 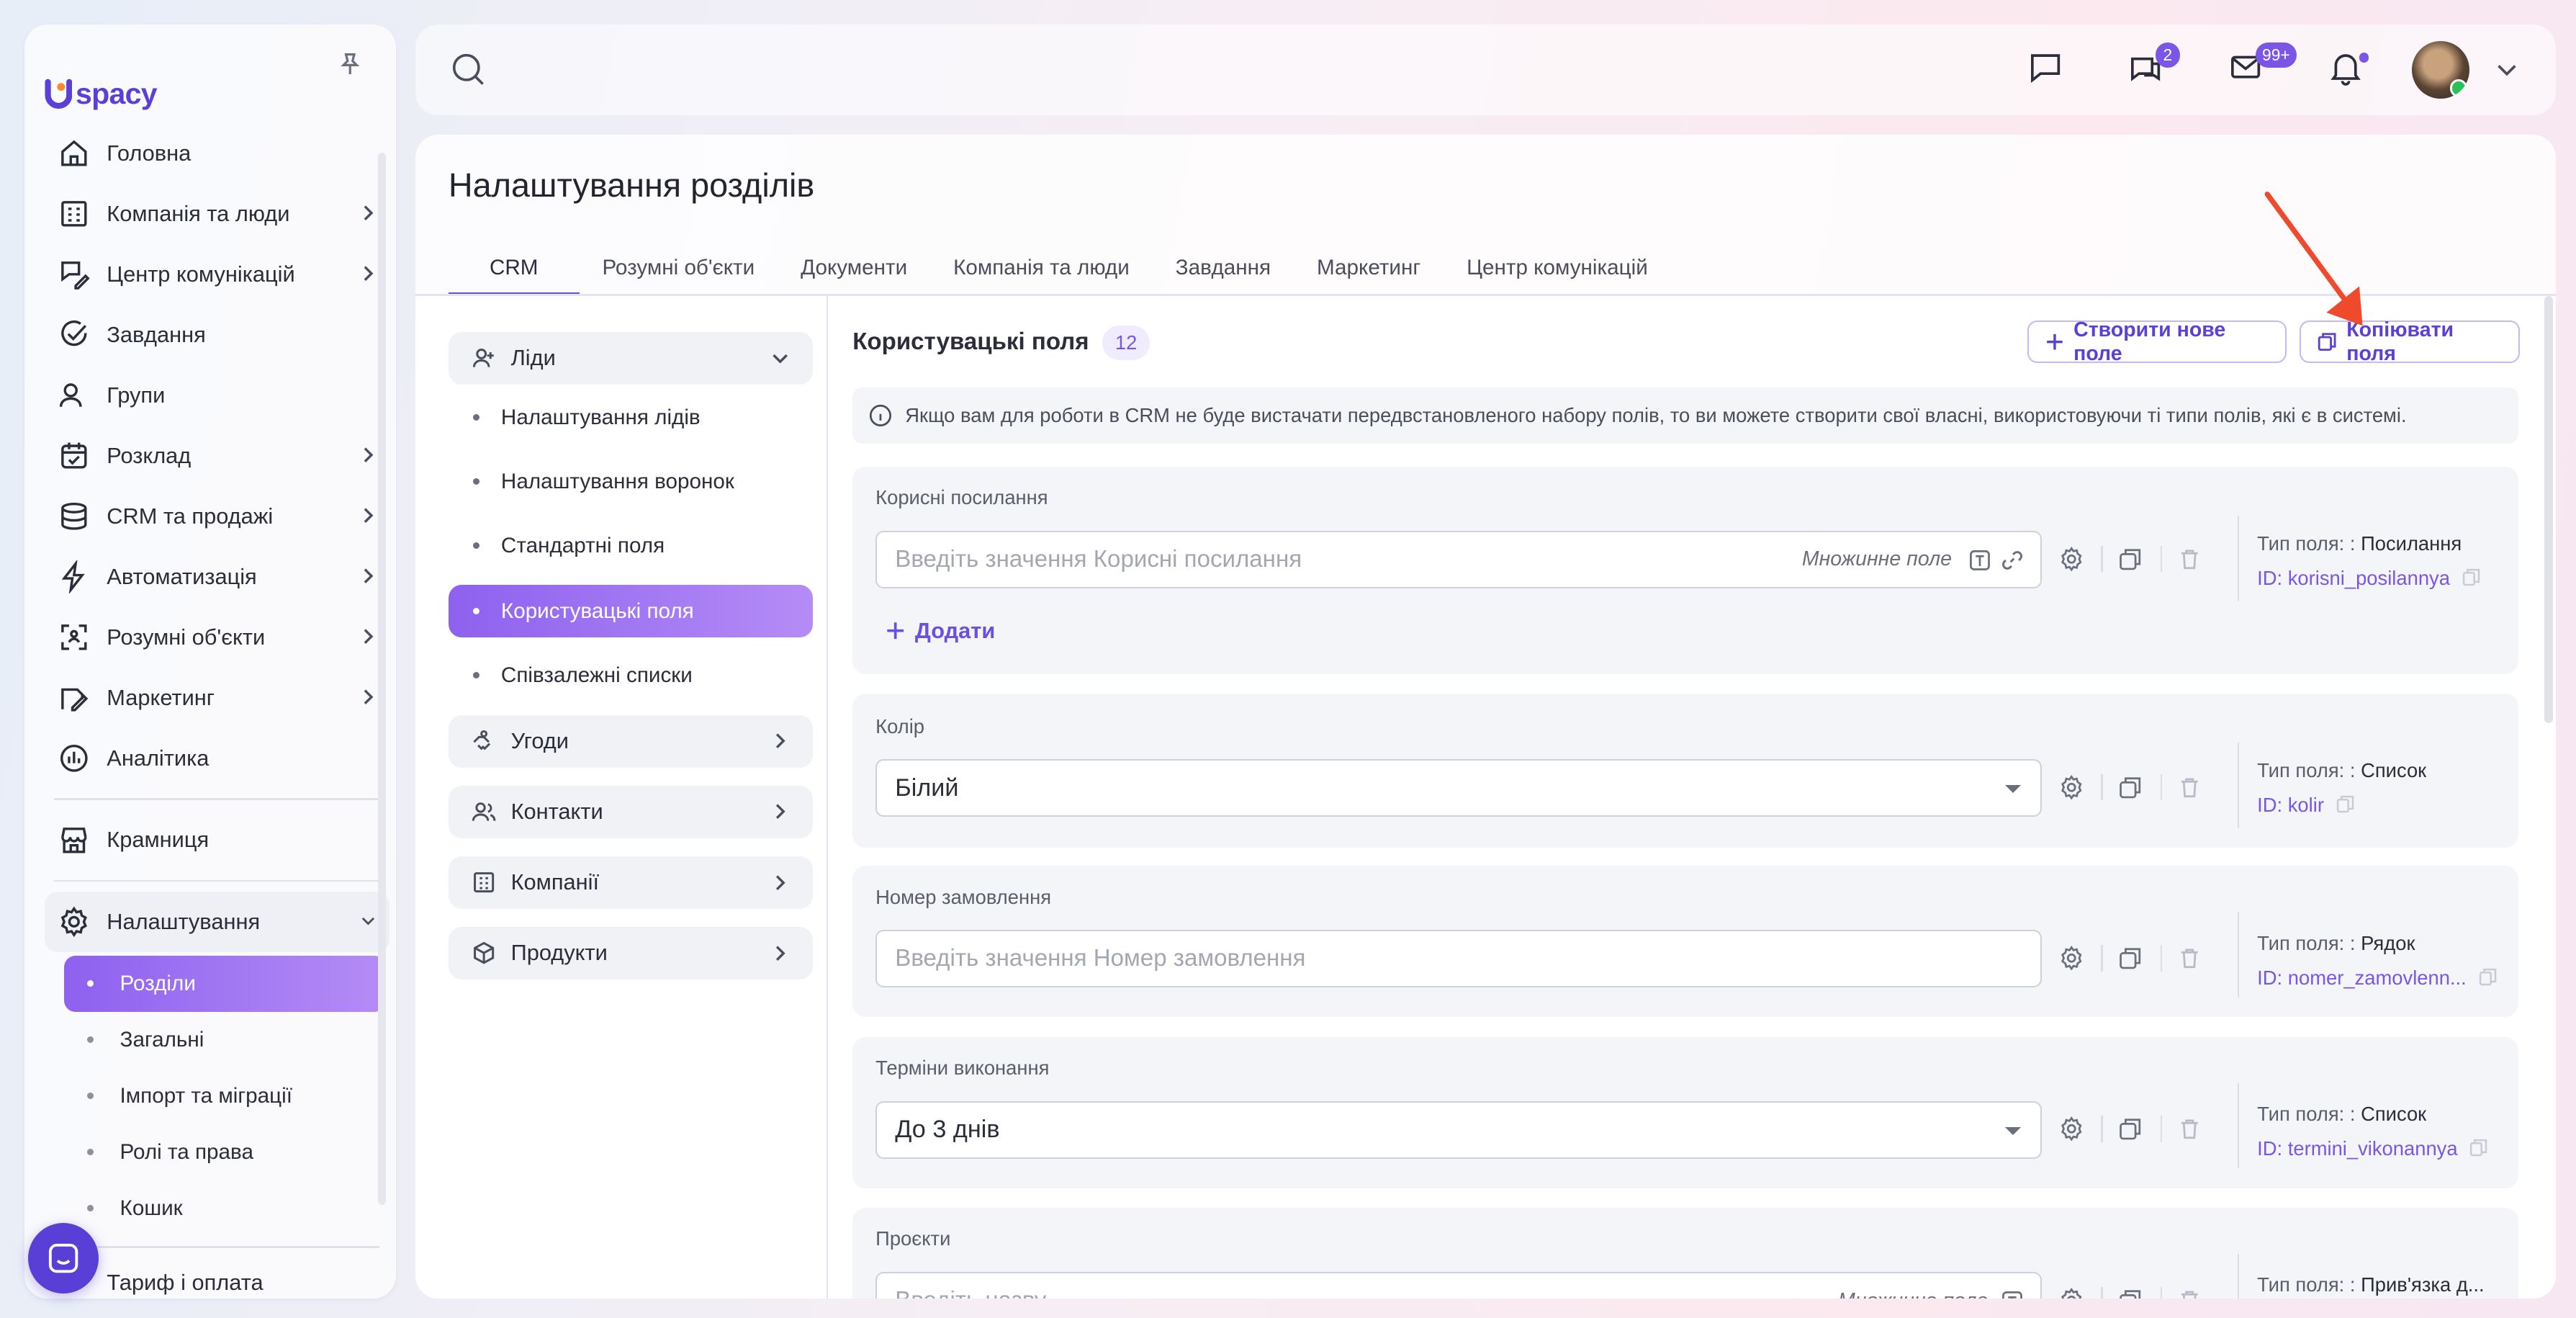 What do you see at coordinates (631, 811) in the screenshot?
I see `group-contacts: Контакти` at bounding box center [631, 811].